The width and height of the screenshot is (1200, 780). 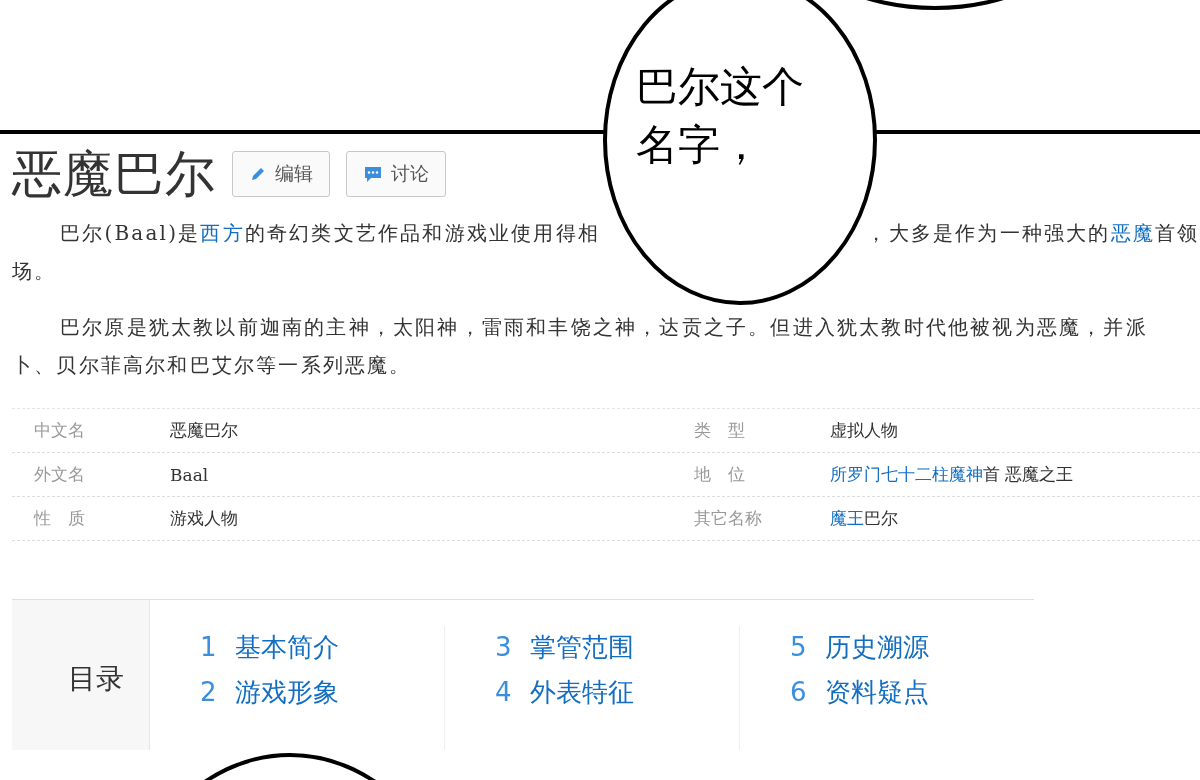 I want to click on body-text: 虚拟人物, so click(x=864, y=430).